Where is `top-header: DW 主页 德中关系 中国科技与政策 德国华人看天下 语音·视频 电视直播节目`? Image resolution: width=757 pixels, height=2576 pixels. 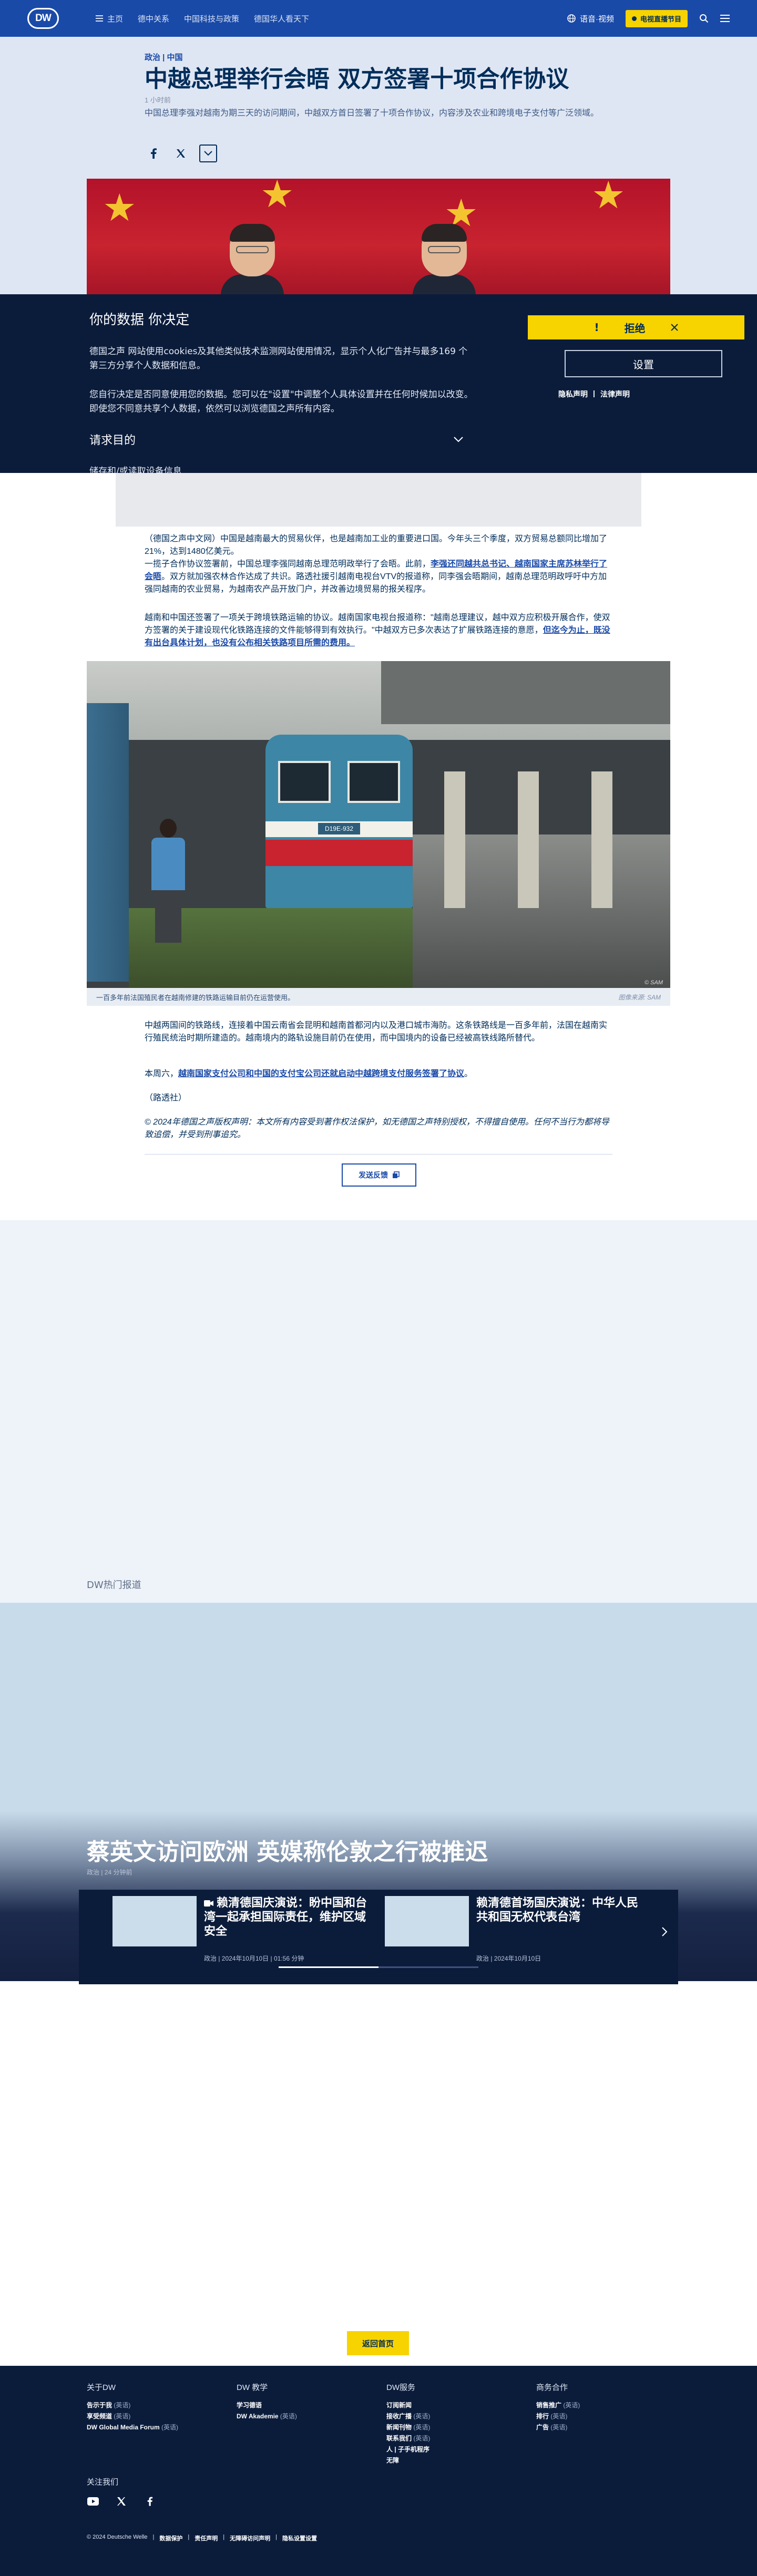
top-header: DW 主页 德中关系 中国科技与政策 德国华人看天下 语音·视频 电视直播节目 is located at coordinates (378, 18).